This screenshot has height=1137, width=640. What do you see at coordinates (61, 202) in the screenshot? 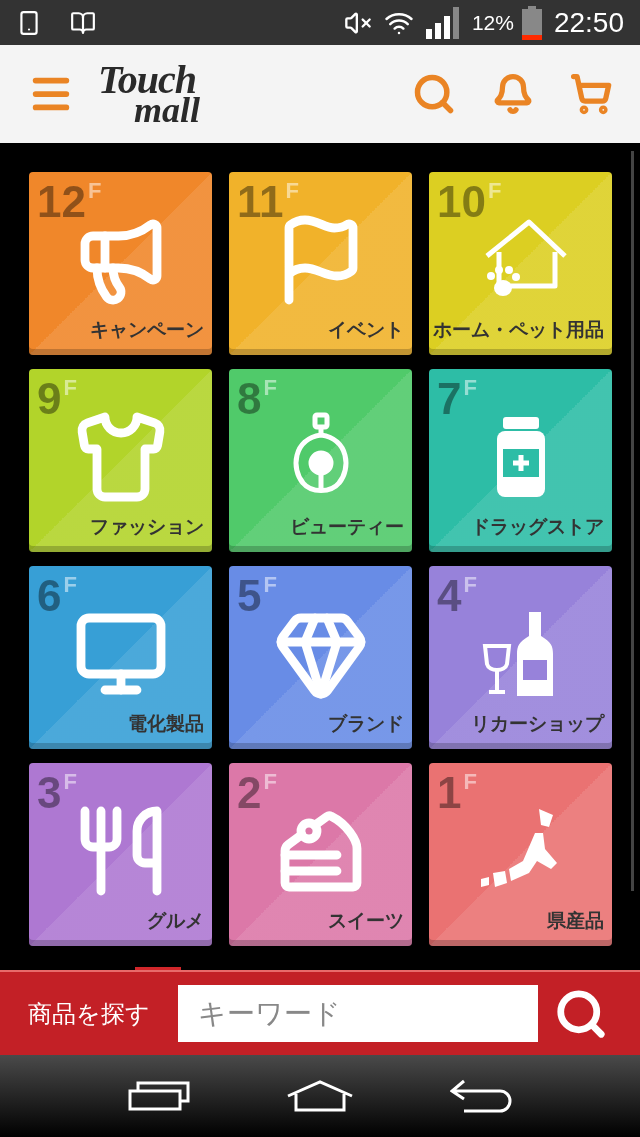
I see `floor-number: 12` at bounding box center [61, 202].